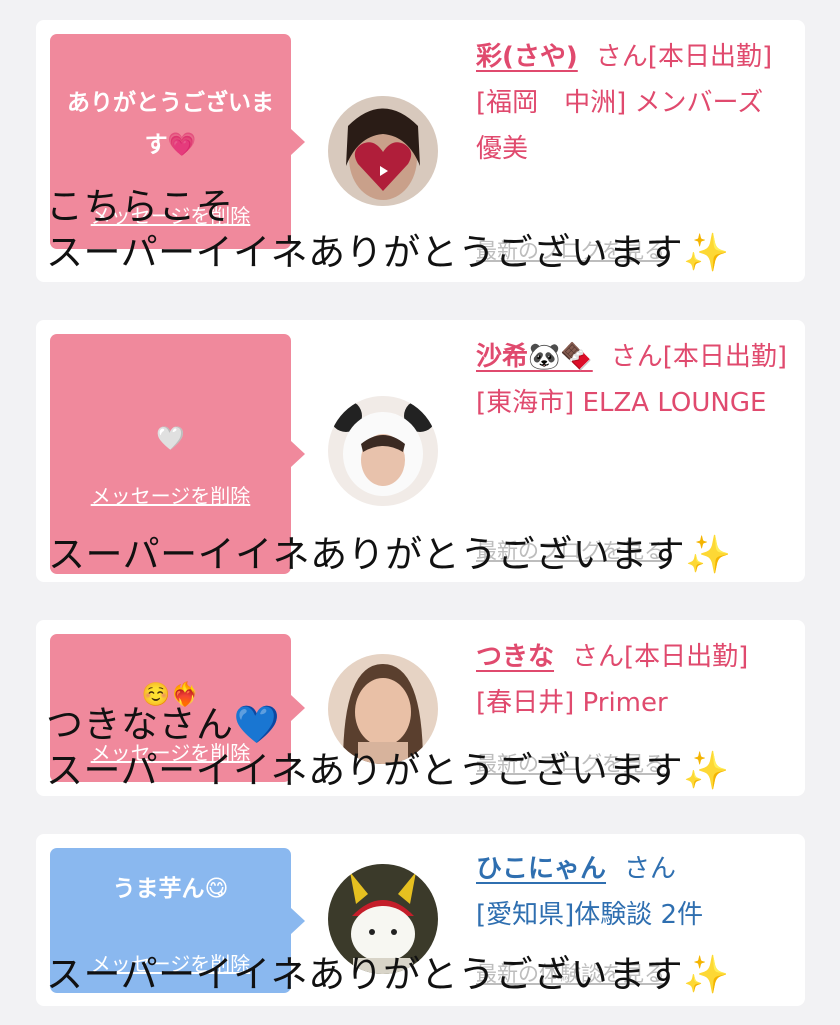 The image size is (840, 1025). I want to click on delete-message-link: メッセージを削除, so click(170, 494).